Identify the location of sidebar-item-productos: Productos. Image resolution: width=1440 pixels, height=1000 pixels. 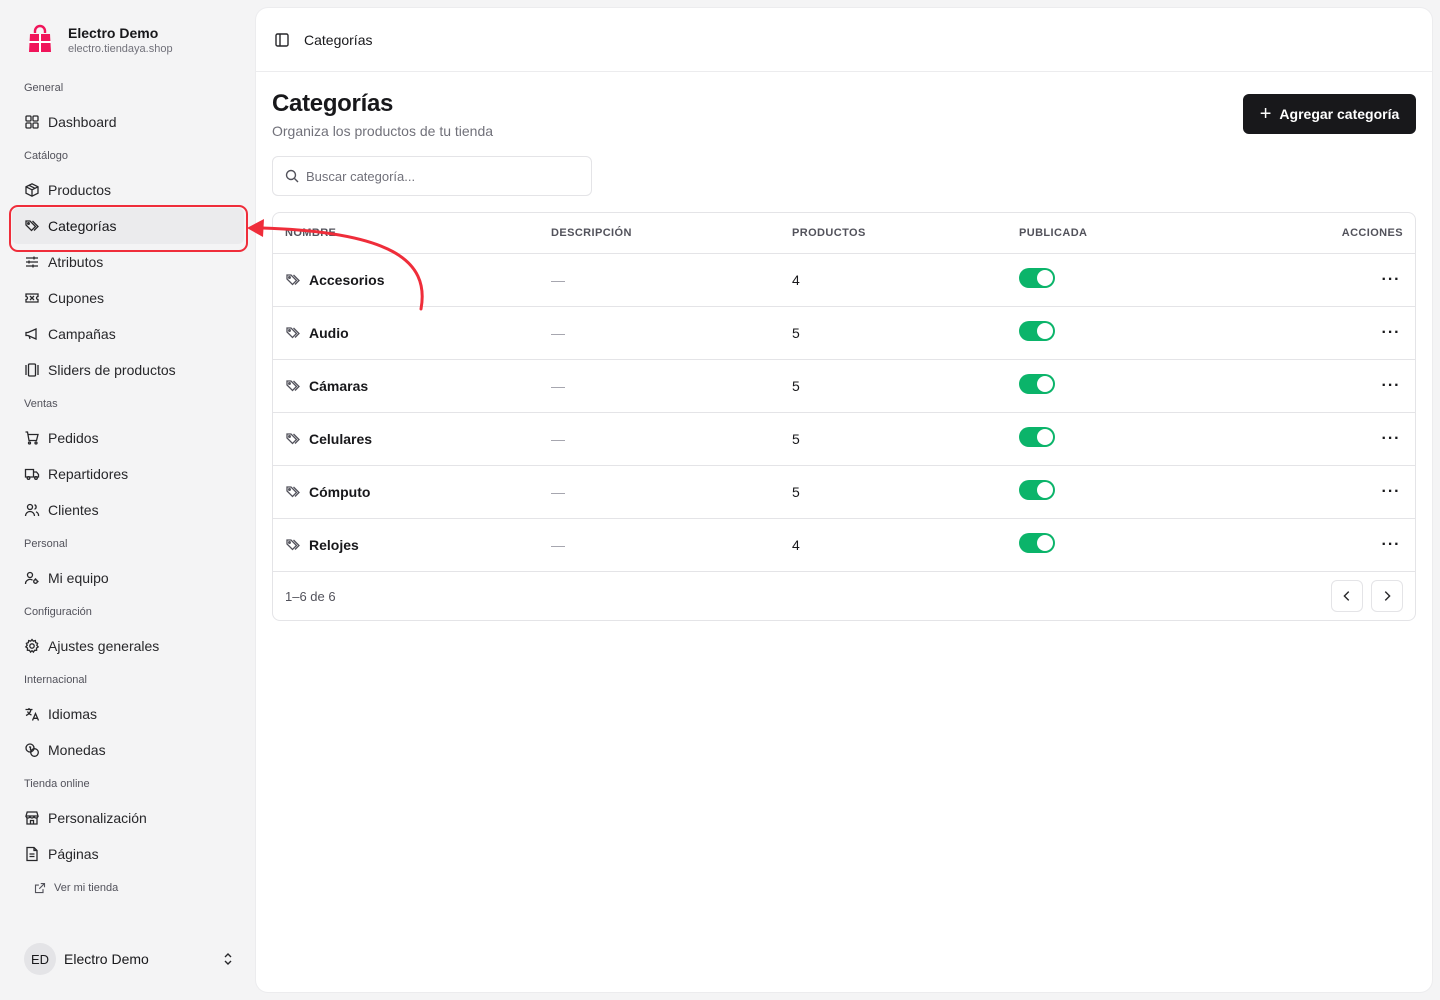
(128, 190).